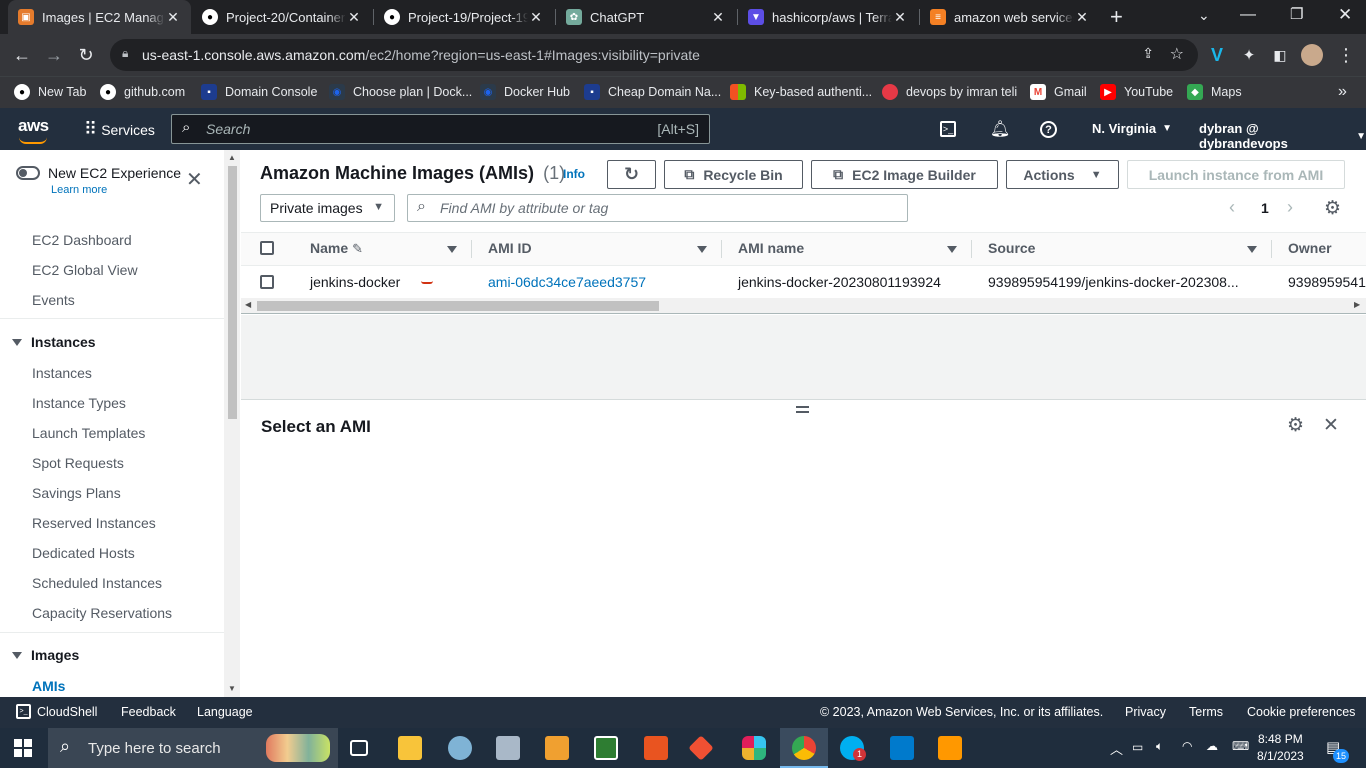 The height and width of the screenshot is (768, 1366). What do you see at coordinates (1206, 712) in the screenshot?
I see `terms-link: Terms` at bounding box center [1206, 712].